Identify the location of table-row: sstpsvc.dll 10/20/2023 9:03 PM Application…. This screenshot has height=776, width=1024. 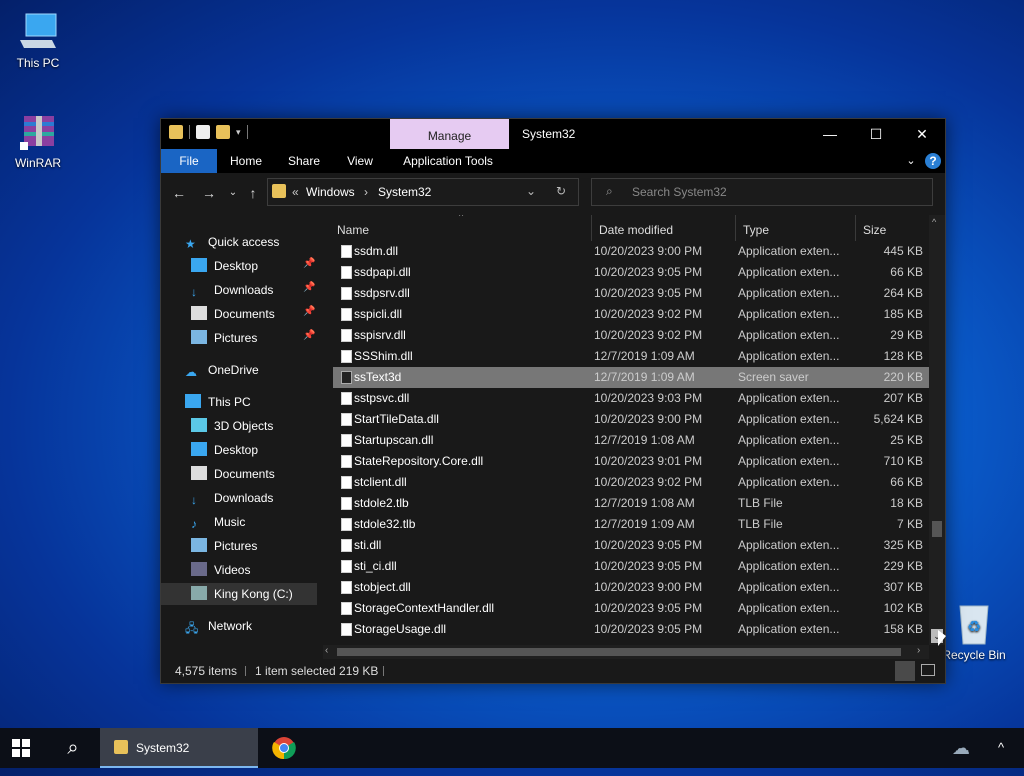
(631, 398).